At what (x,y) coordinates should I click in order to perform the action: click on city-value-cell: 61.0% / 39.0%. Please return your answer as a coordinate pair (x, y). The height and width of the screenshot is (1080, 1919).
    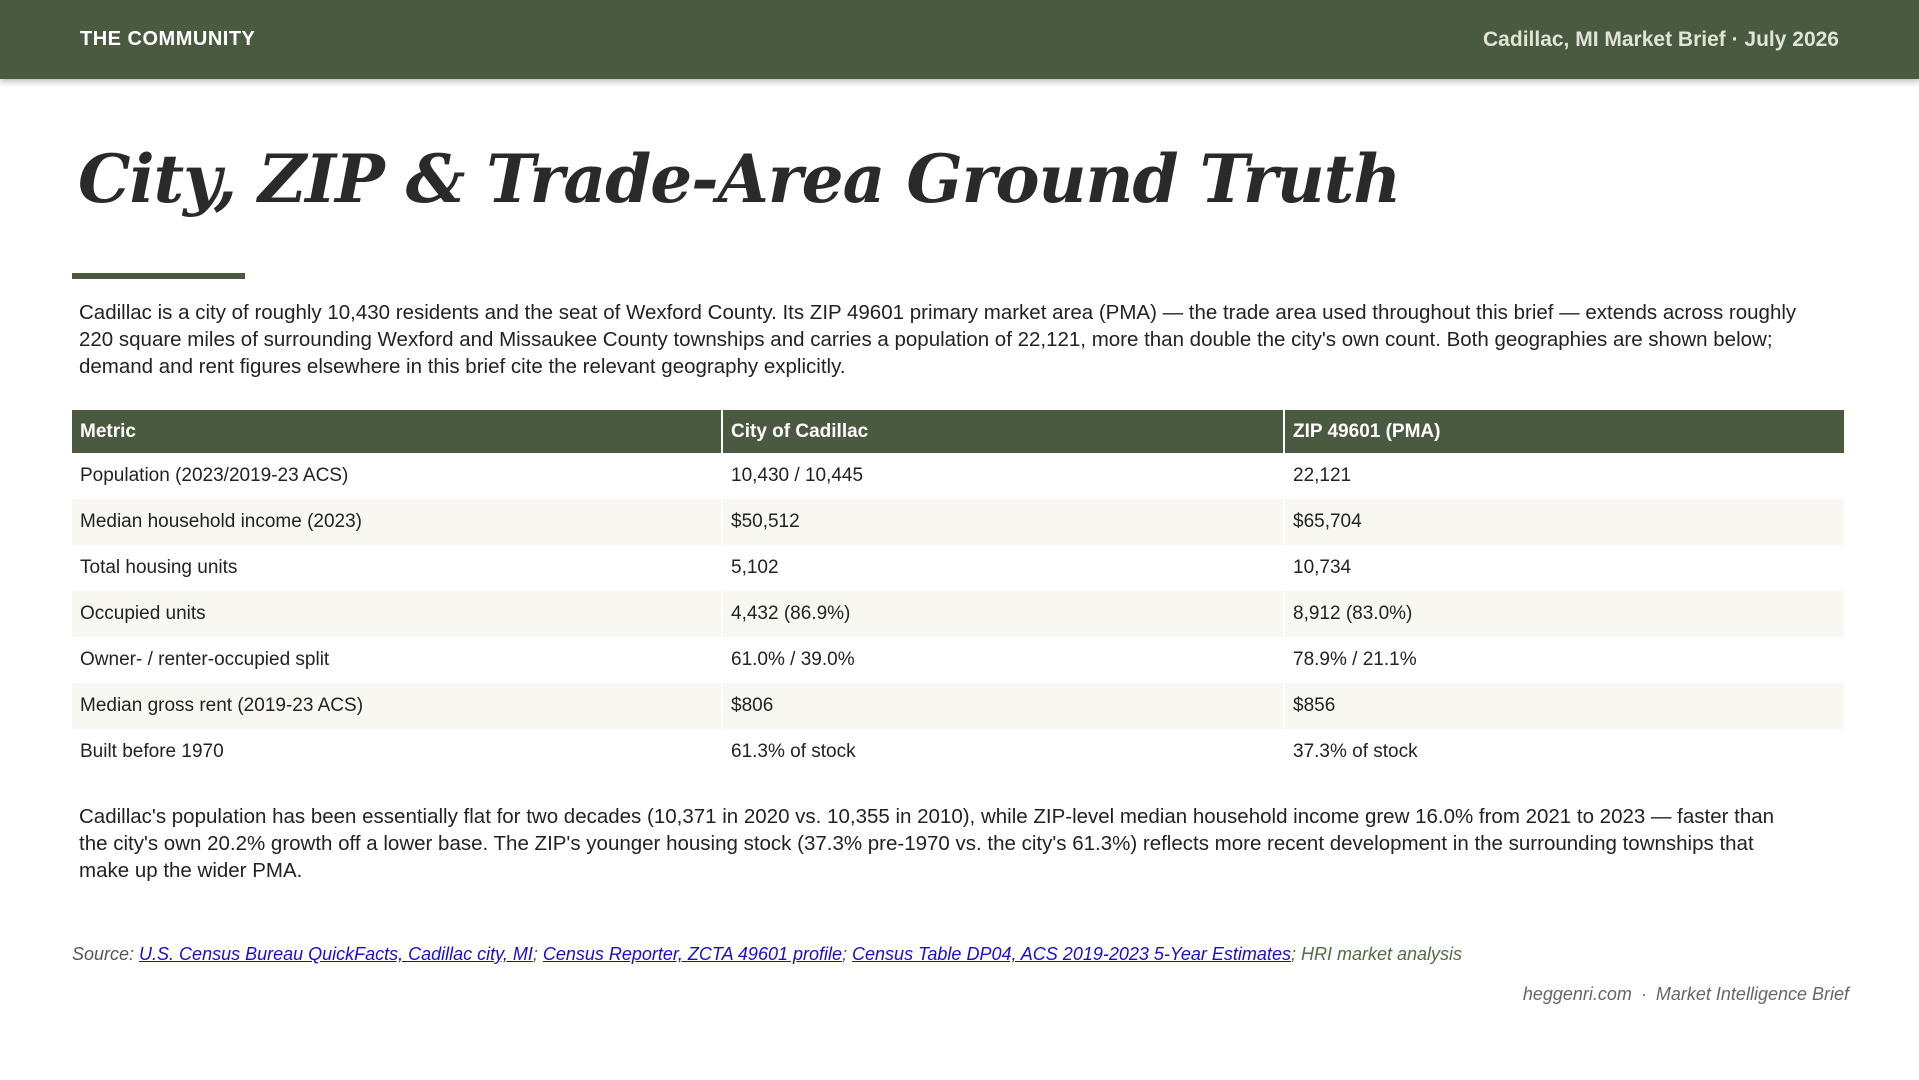
    Looking at the image, I should click on (1003, 660).